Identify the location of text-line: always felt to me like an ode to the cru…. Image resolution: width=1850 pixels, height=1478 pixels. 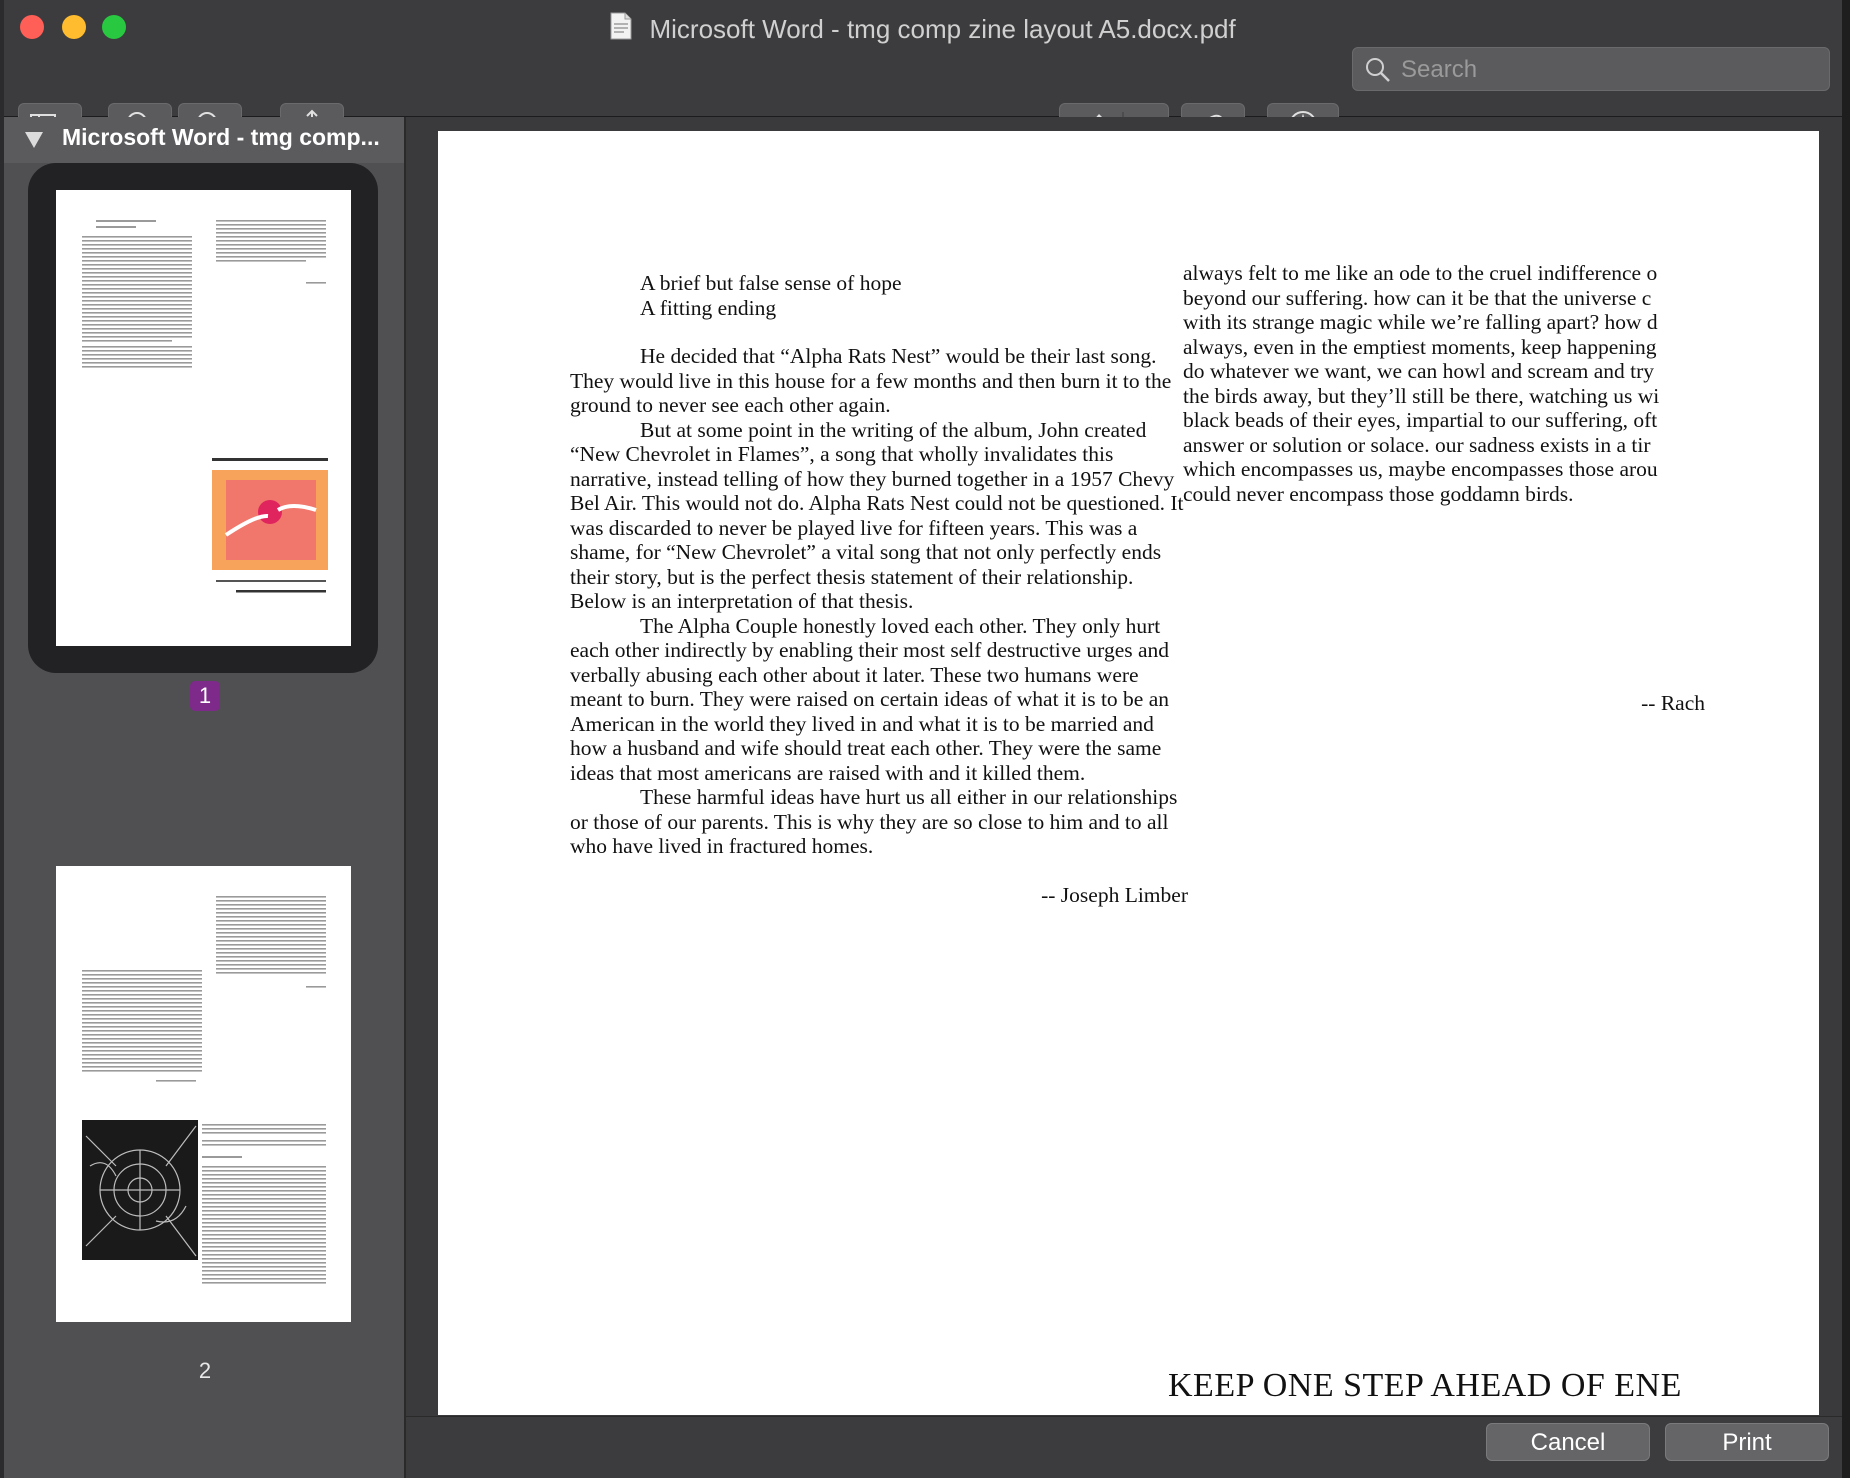
(1420, 273).